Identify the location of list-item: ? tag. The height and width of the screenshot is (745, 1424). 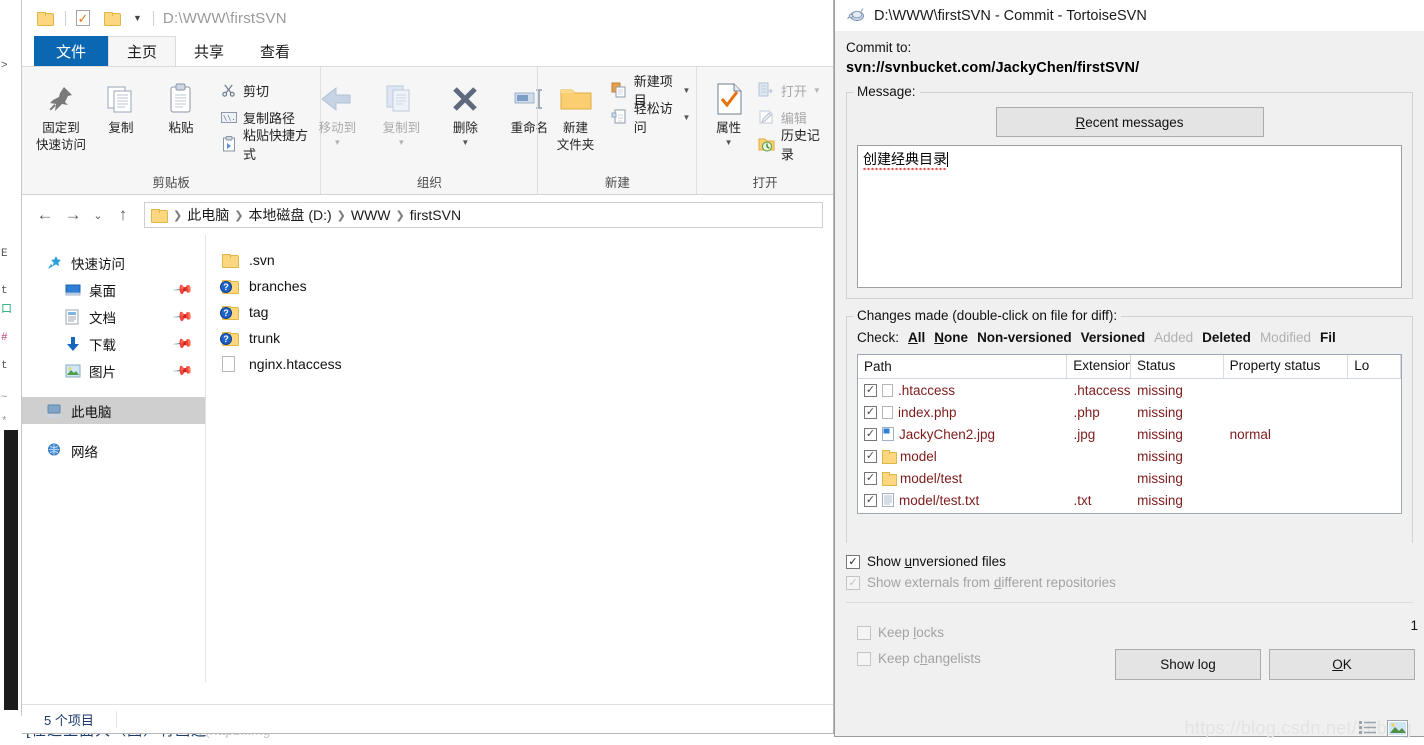
(519, 312).